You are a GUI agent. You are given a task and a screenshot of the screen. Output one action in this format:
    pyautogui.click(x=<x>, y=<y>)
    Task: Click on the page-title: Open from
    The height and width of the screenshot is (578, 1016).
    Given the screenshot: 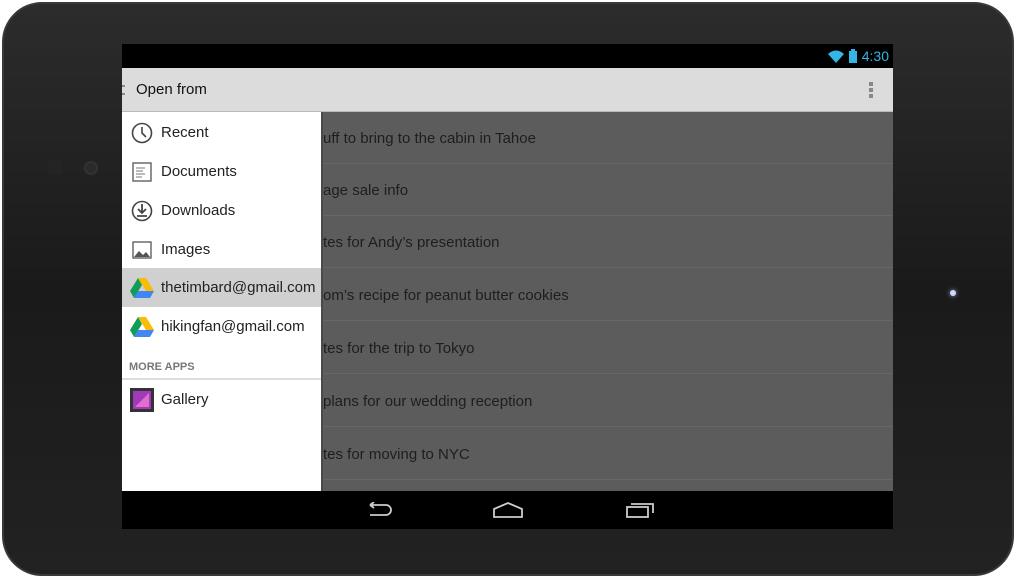 What is the action you would take?
    pyautogui.click(x=171, y=89)
    